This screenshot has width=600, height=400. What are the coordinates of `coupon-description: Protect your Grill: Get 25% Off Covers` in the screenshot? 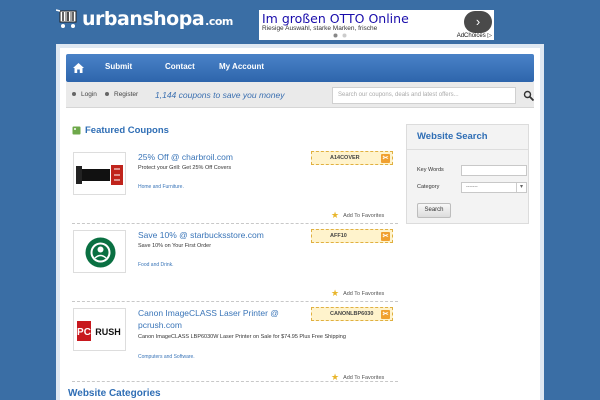 It's located at (185, 168).